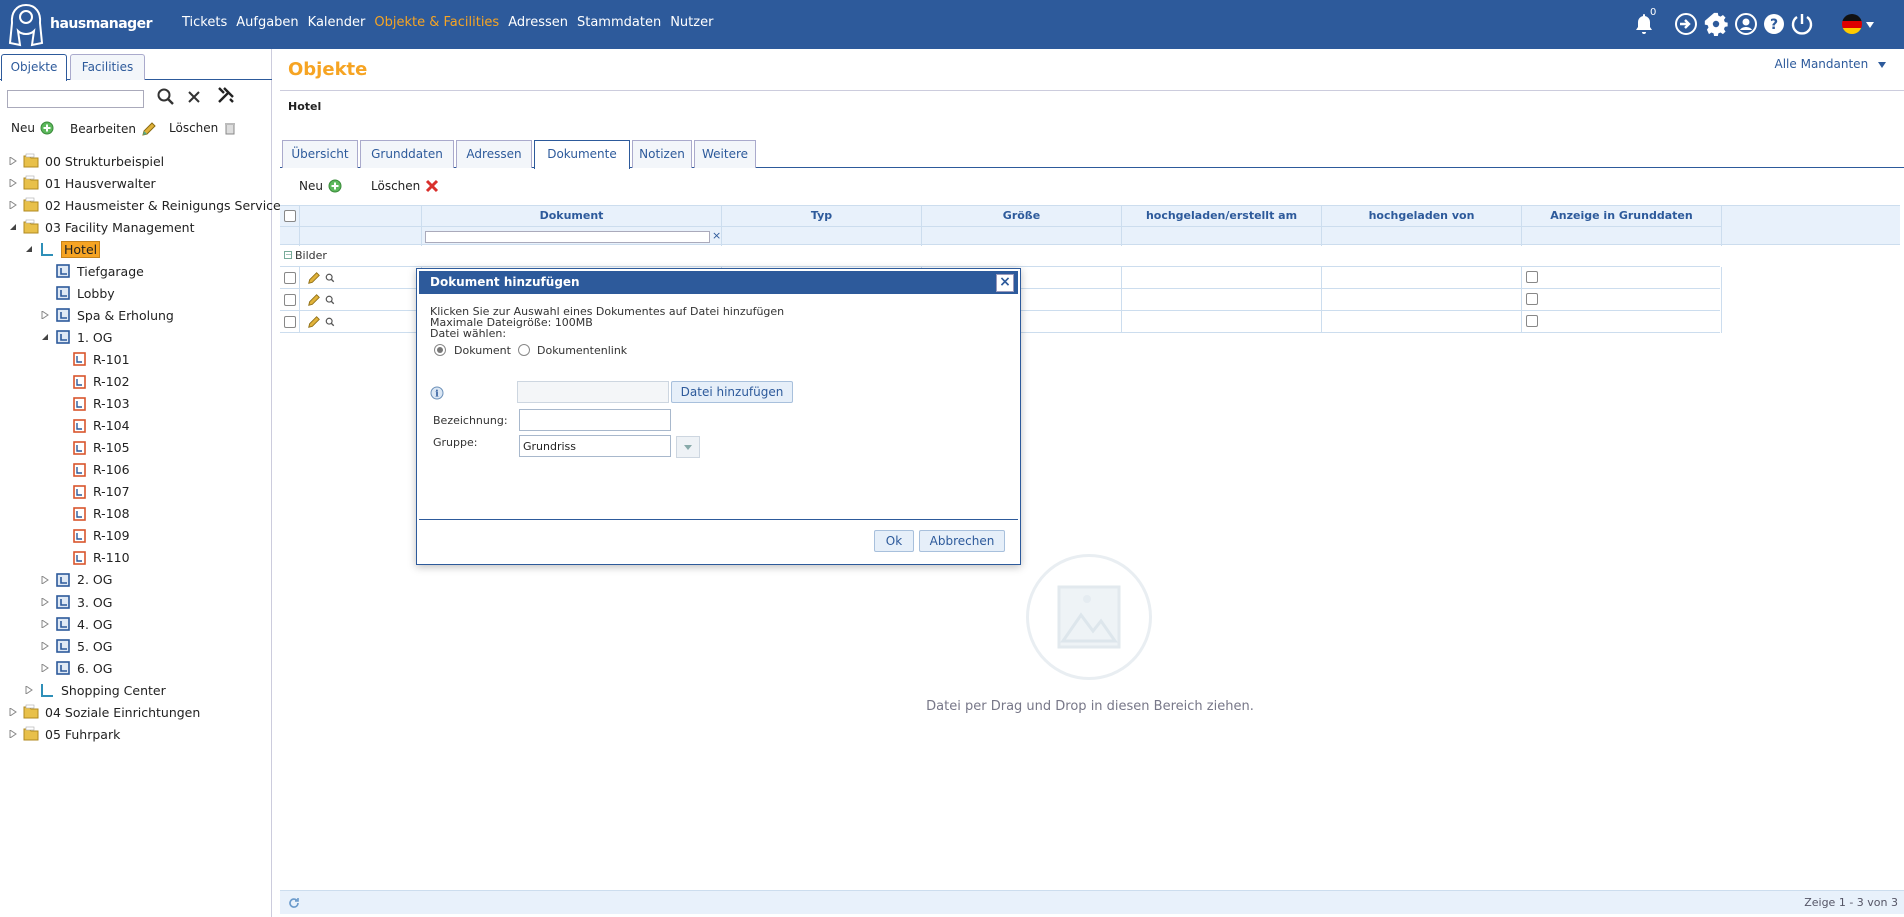 This screenshot has width=1904, height=917. Describe the element at coordinates (962, 541) in the screenshot. I see `cancel-button: Abbrechen` at that location.